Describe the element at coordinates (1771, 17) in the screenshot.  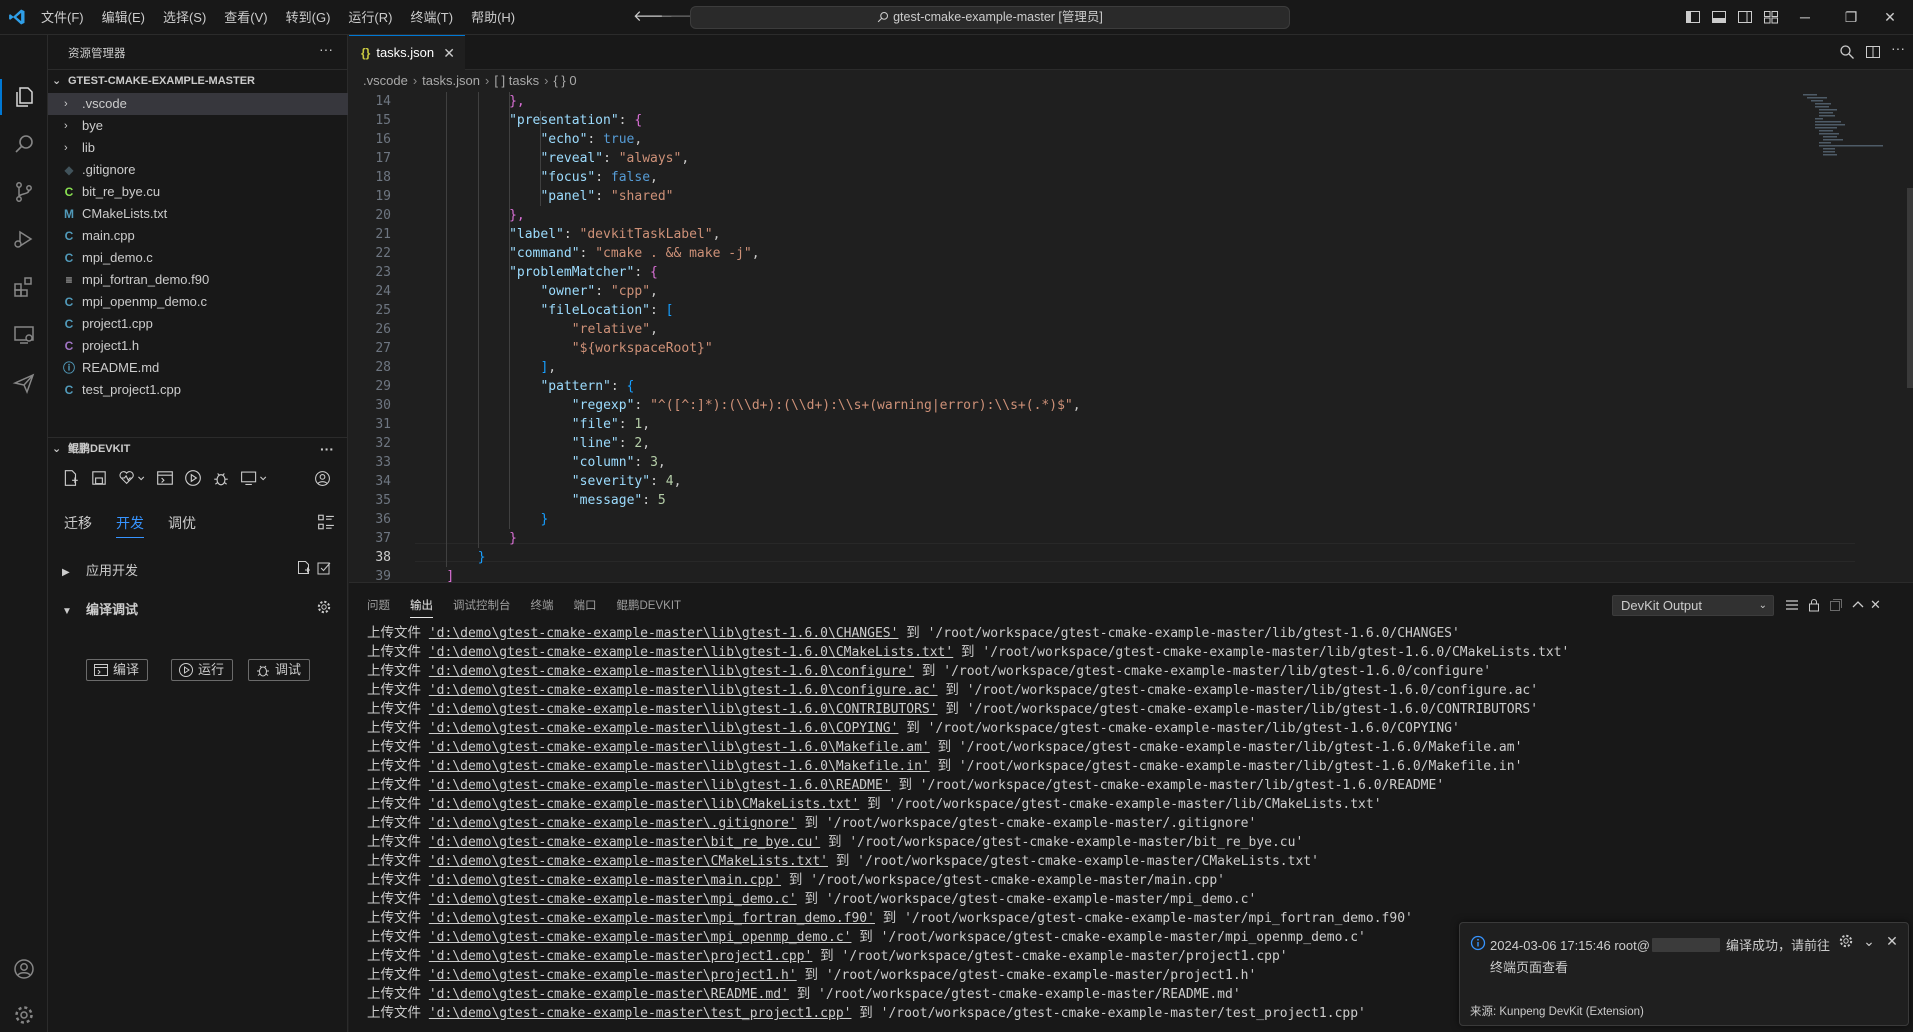
I see `customize-layout-icon` at that location.